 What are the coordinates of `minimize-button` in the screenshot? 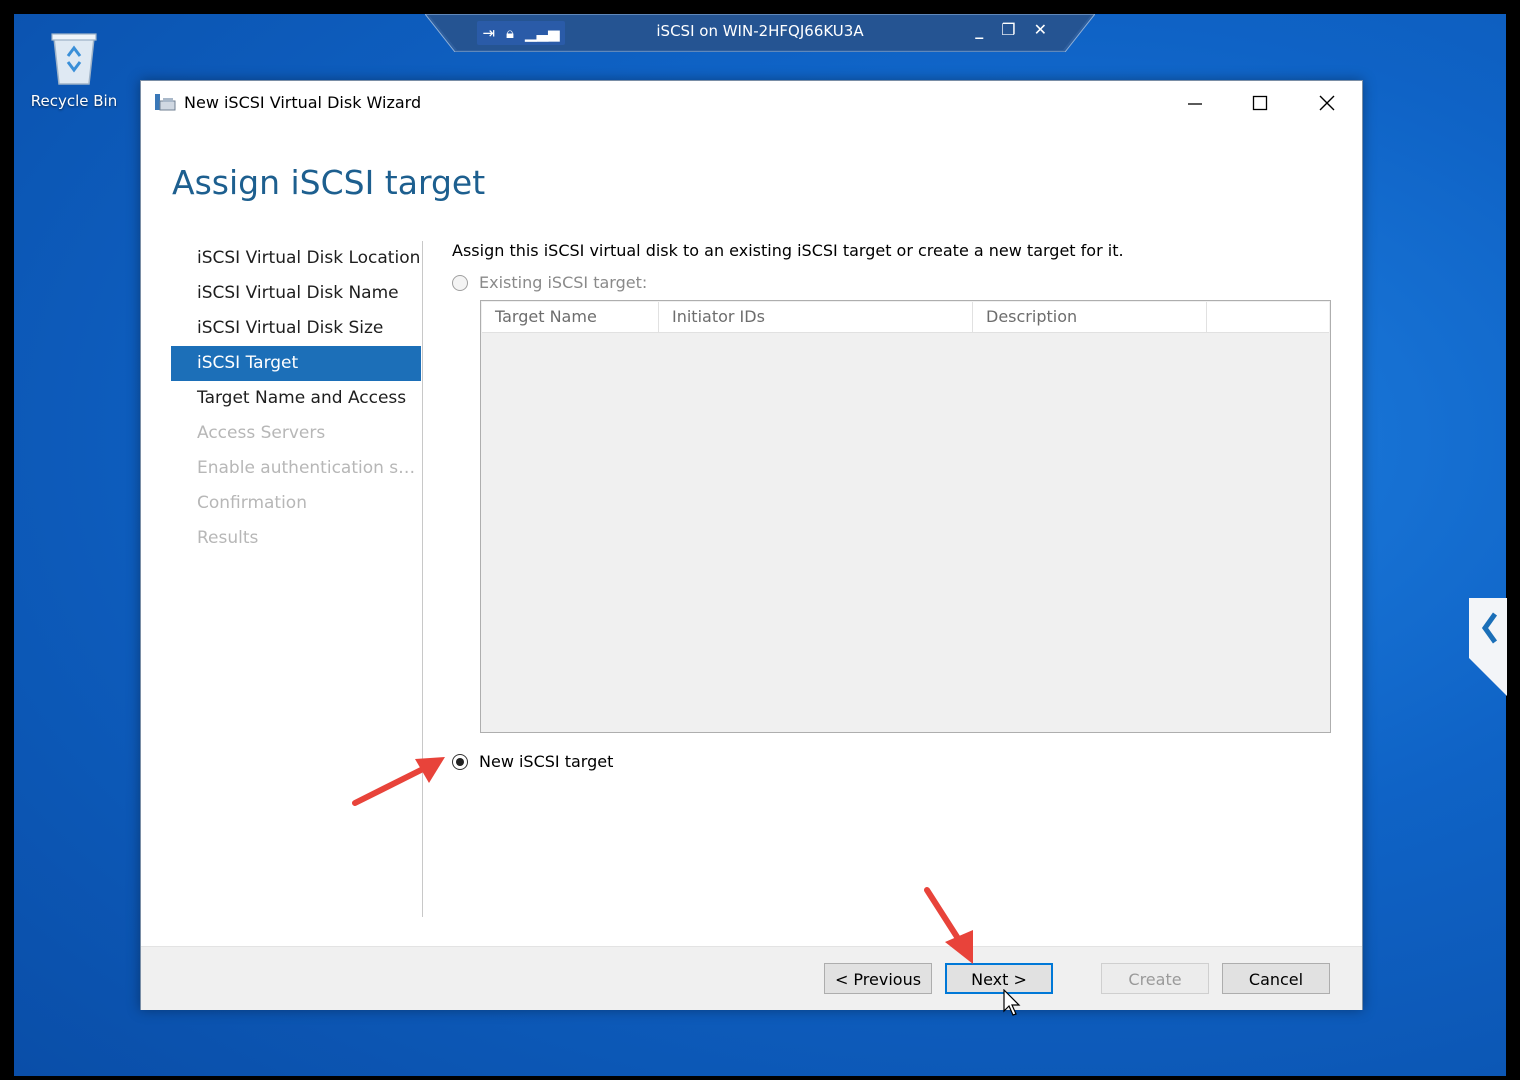 It's located at (1195, 103).